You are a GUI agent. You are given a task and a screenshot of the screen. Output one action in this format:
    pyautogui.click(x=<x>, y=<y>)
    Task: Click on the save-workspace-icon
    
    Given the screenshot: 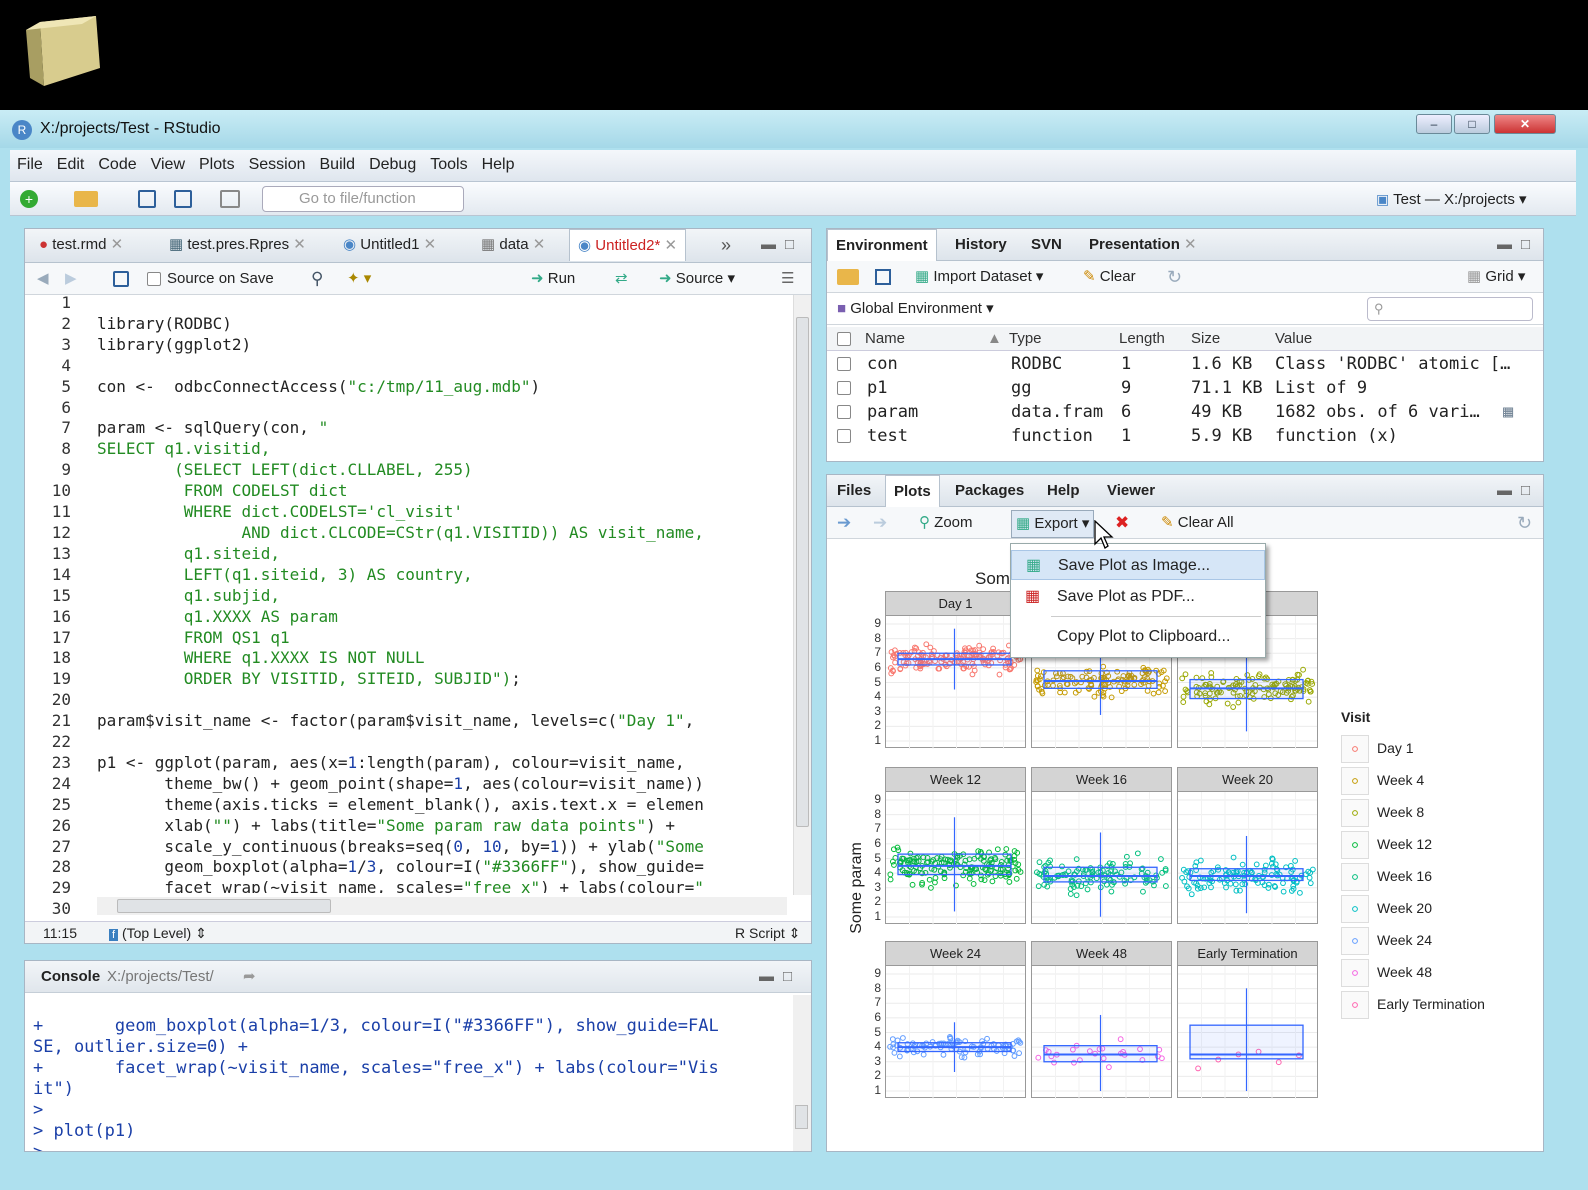 What is the action you would take?
    pyautogui.click(x=883, y=277)
    